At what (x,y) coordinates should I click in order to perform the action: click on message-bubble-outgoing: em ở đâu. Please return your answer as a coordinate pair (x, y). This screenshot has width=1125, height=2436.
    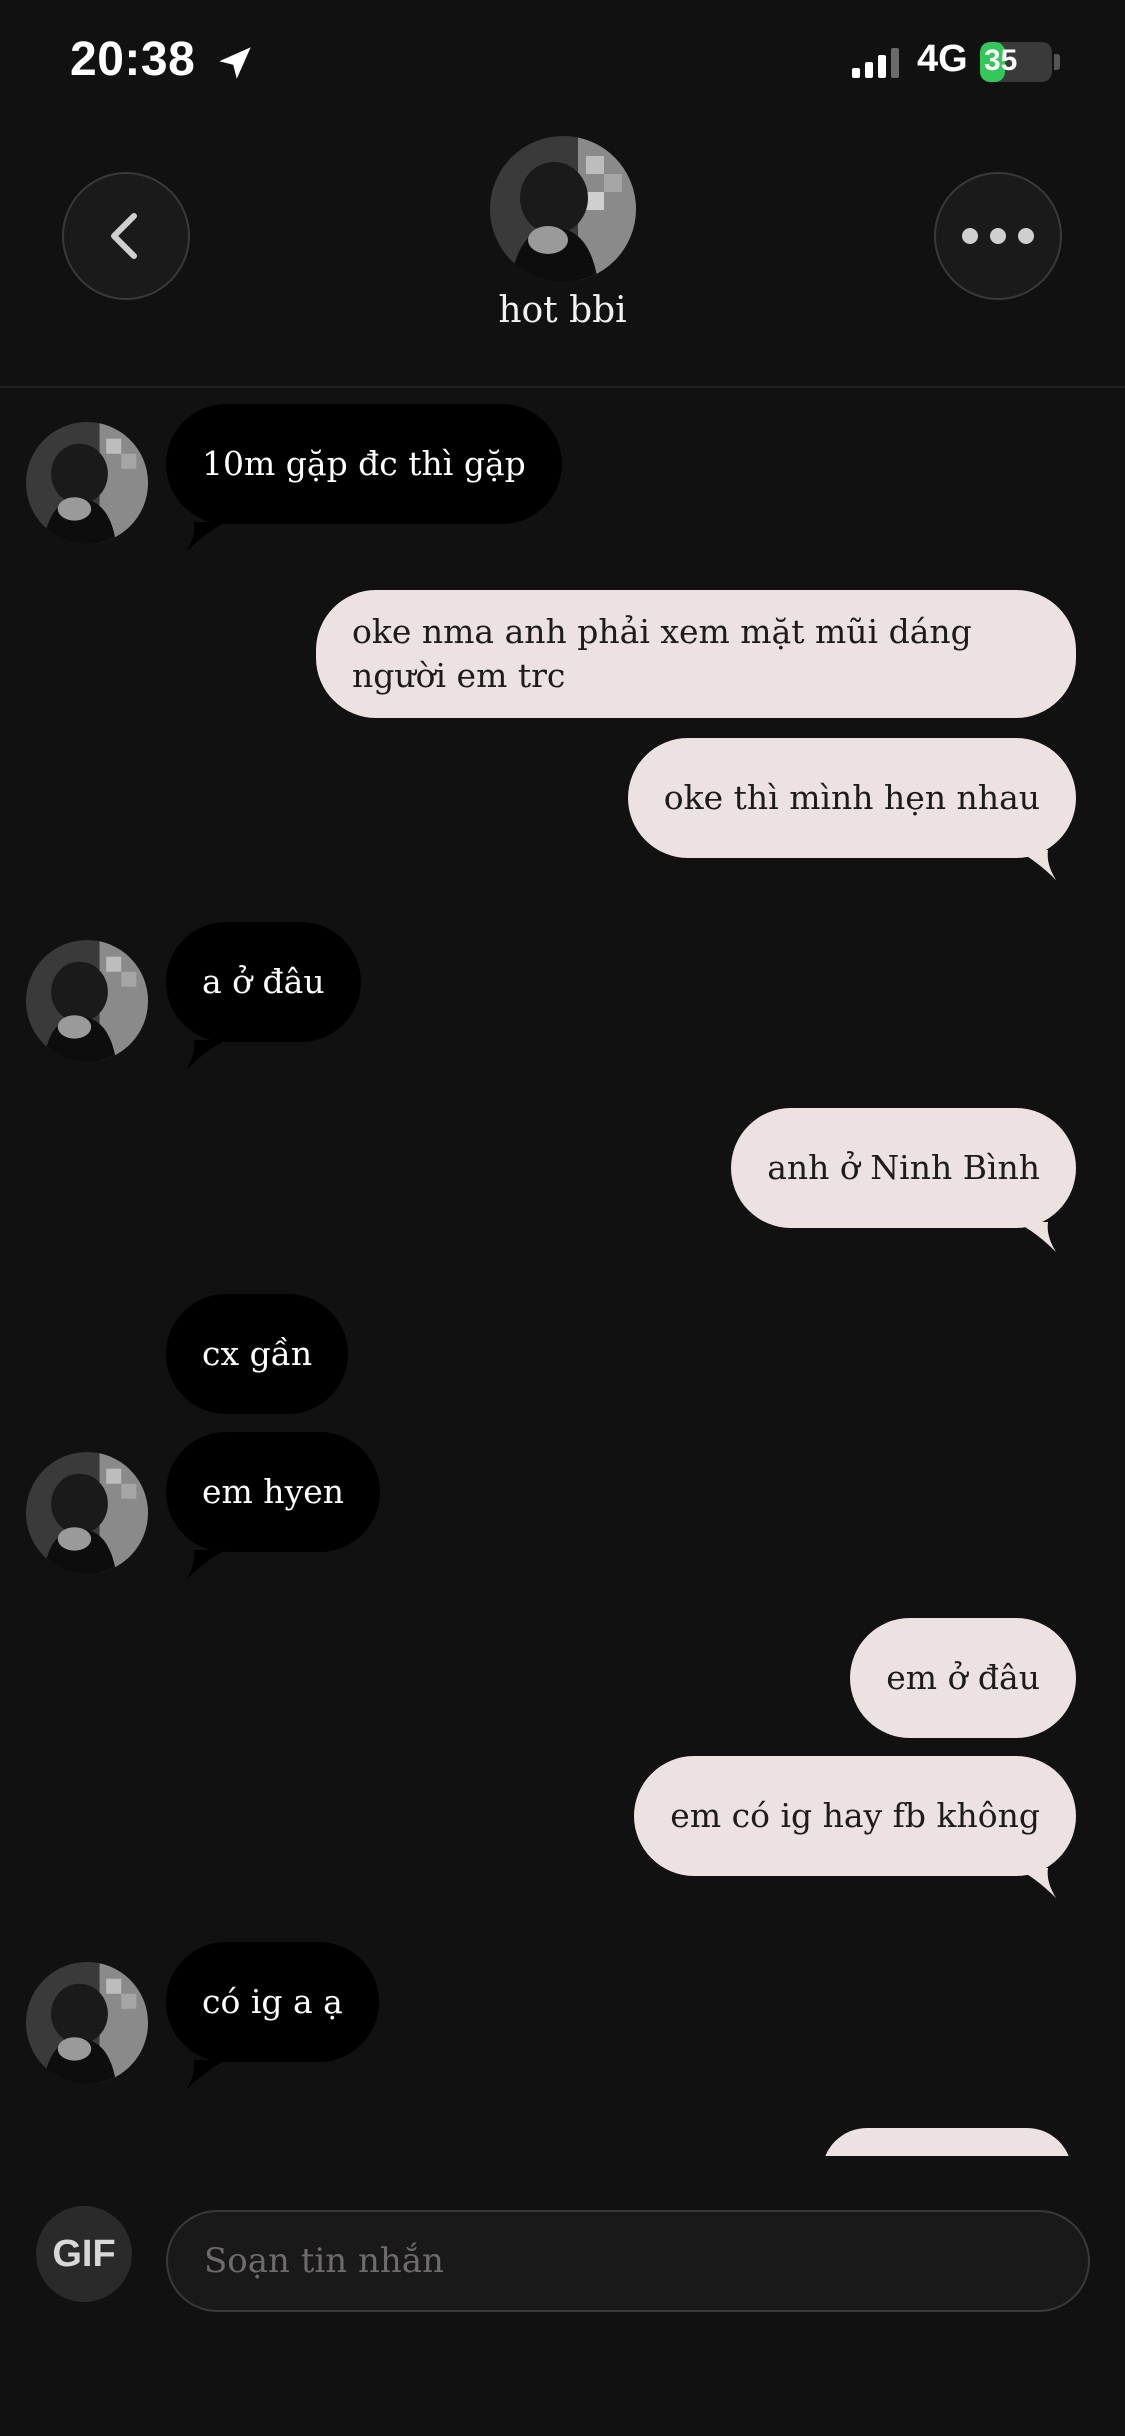
    Looking at the image, I should click on (963, 1678).